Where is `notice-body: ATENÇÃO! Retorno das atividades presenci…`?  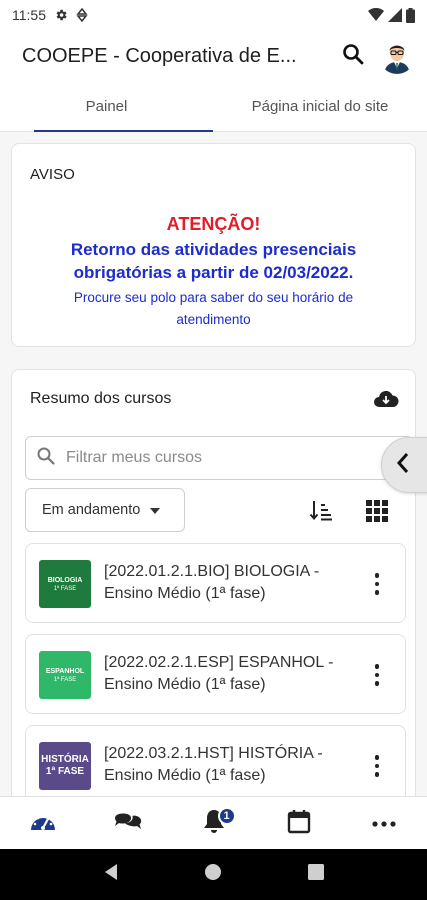 notice-body: ATENÇÃO! Retorno das atividades presenci… is located at coordinates (213, 271).